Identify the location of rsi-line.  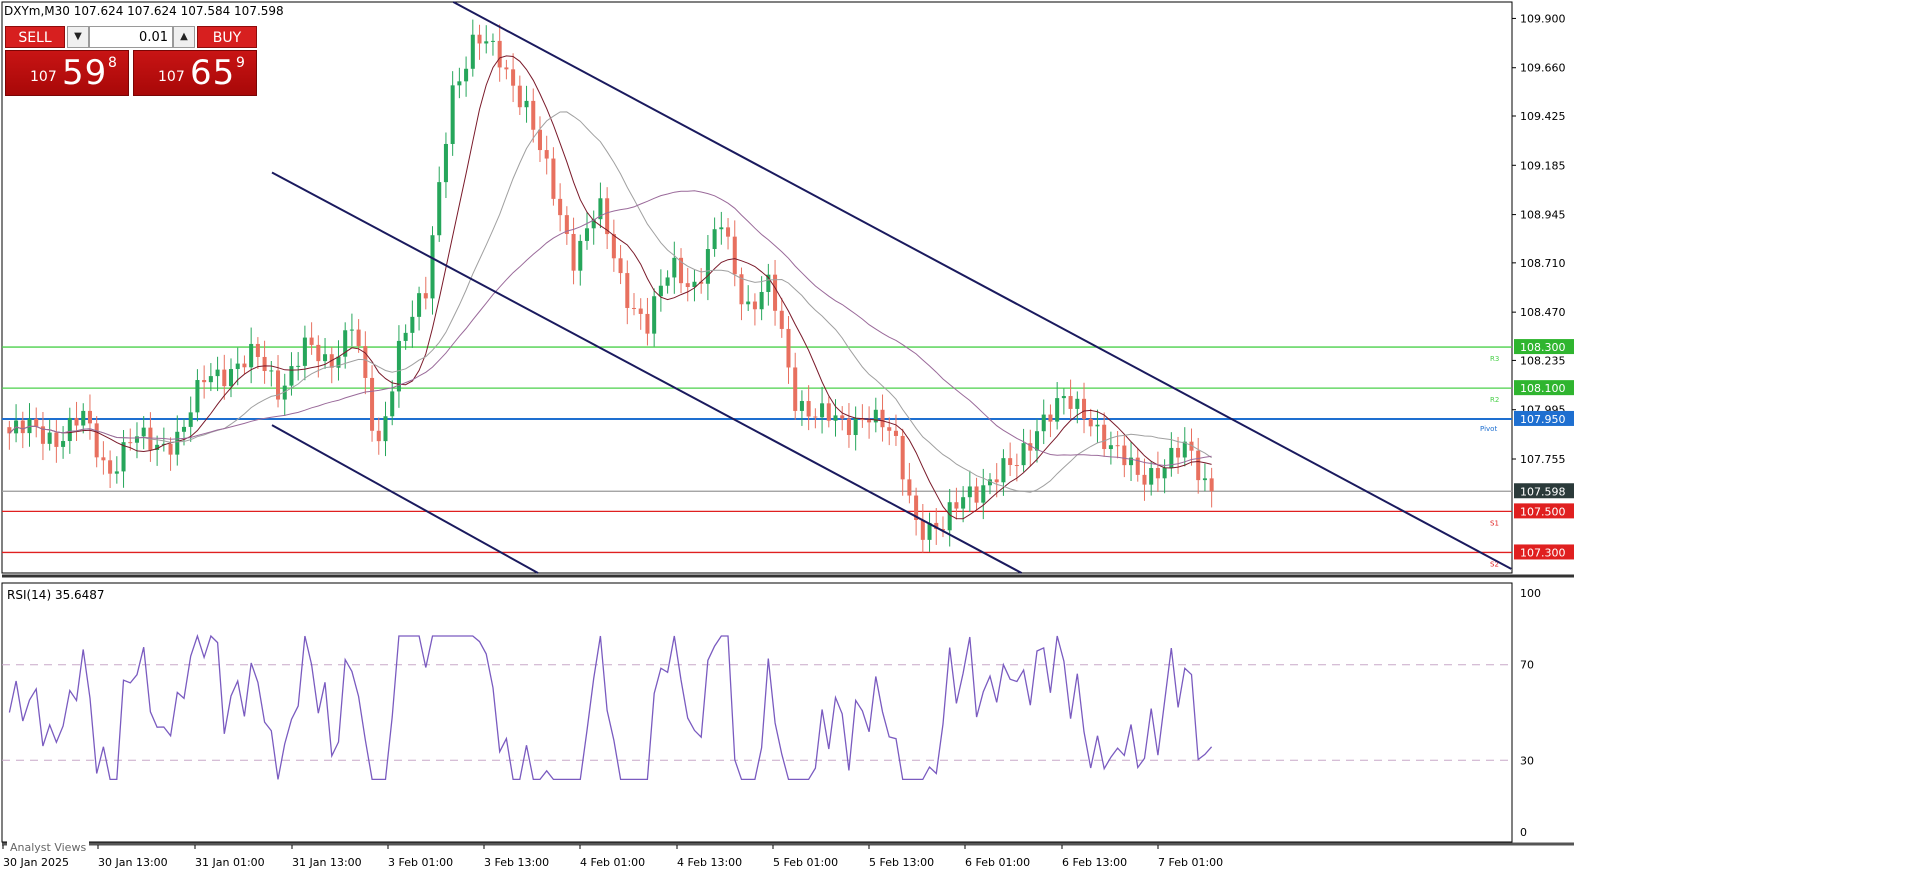
(610, 707).